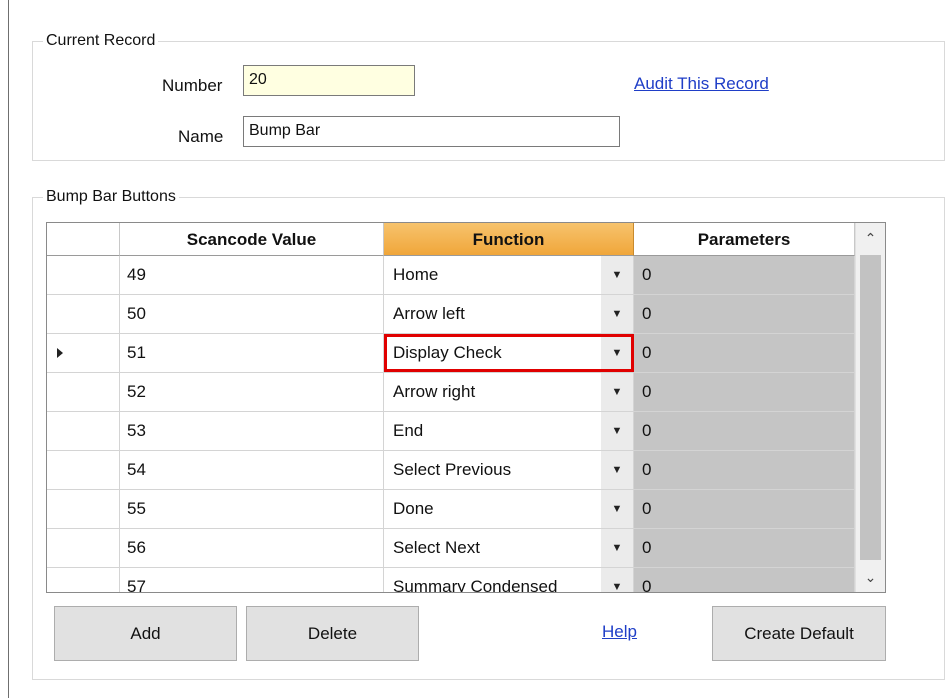 This screenshot has height=698, width=951. I want to click on function-value: Arrow right, so click(434, 391).